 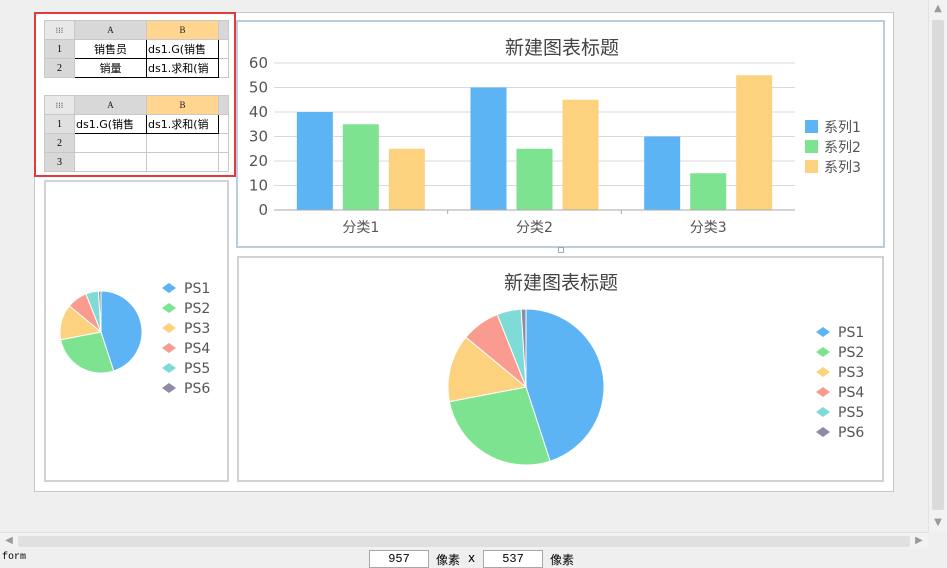 What do you see at coordinates (9, 541) in the screenshot?
I see `triangle-left-icon: ◀` at bounding box center [9, 541].